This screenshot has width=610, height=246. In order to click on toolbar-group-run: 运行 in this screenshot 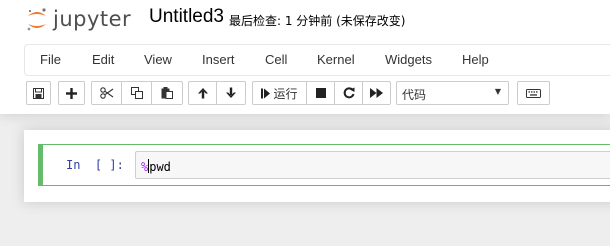, I will do `click(321, 93)`.